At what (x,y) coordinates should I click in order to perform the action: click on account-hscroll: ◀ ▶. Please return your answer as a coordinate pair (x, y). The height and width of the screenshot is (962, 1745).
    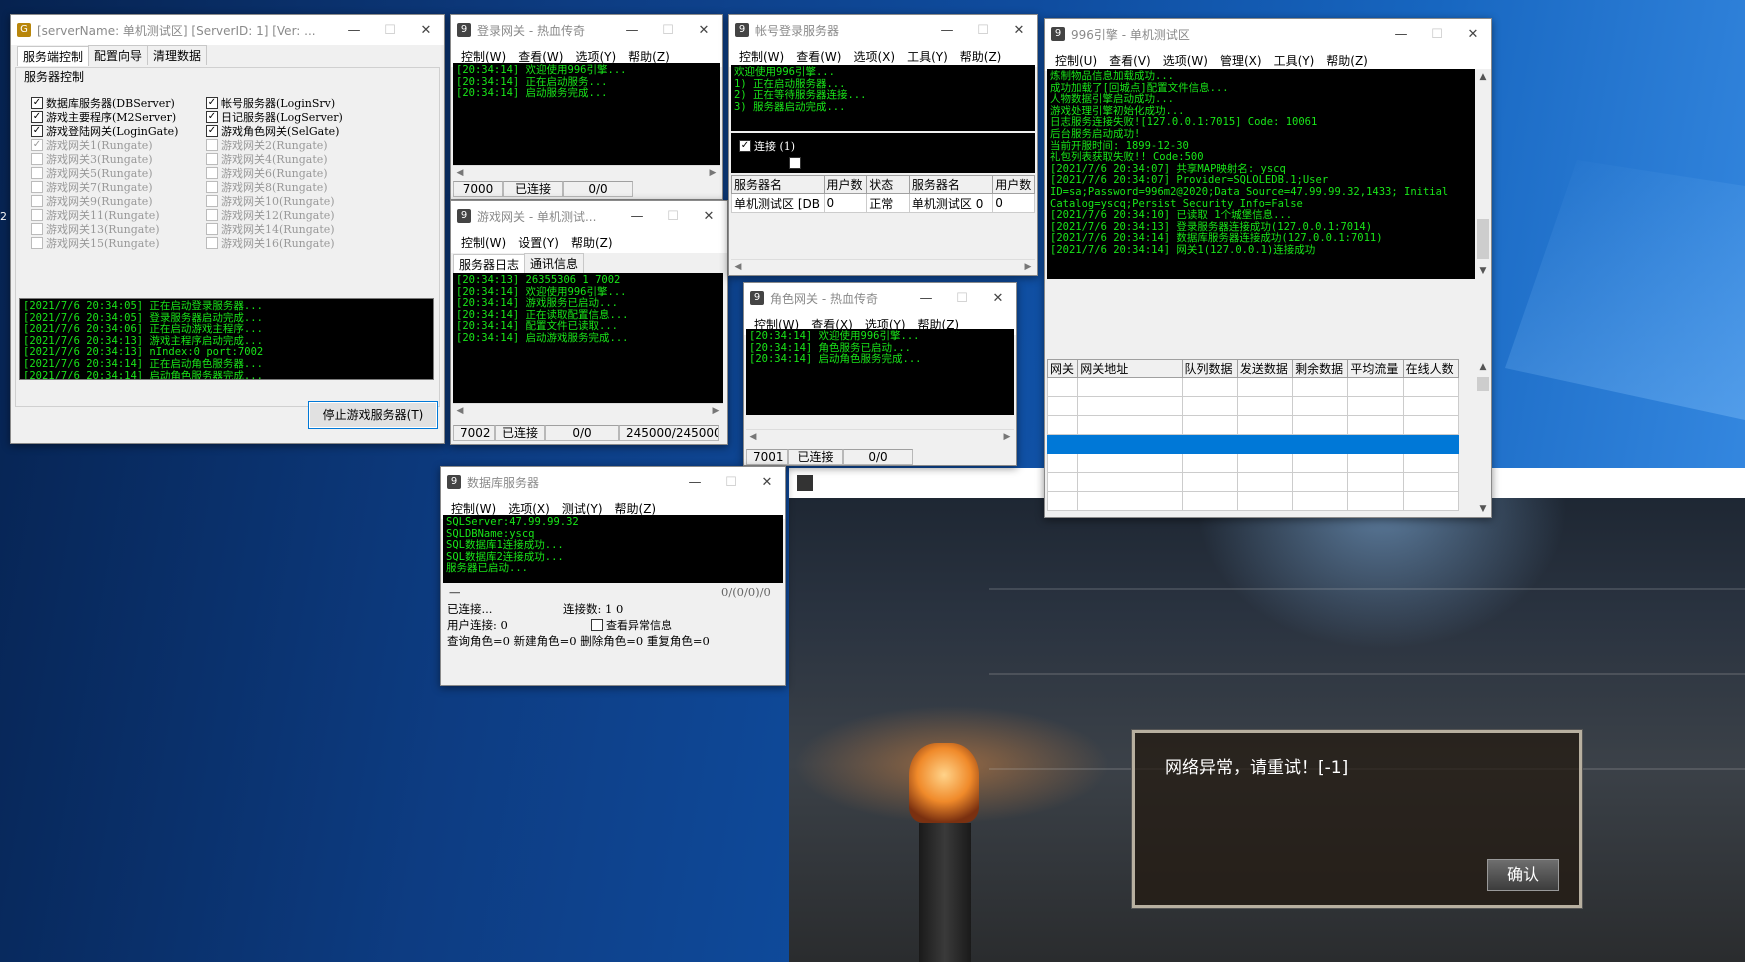
    Looking at the image, I should click on (883, 266).